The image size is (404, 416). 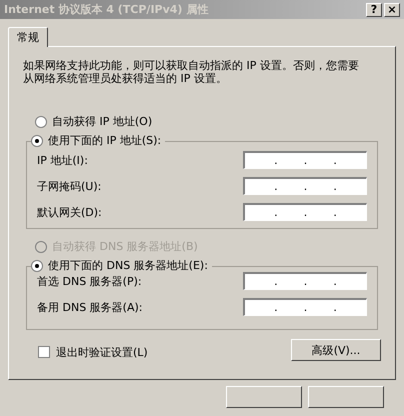 What do you see at coordinates (374, 9) in the screenshot?
I see `help-button: ?` at bounding box center [374, 9].